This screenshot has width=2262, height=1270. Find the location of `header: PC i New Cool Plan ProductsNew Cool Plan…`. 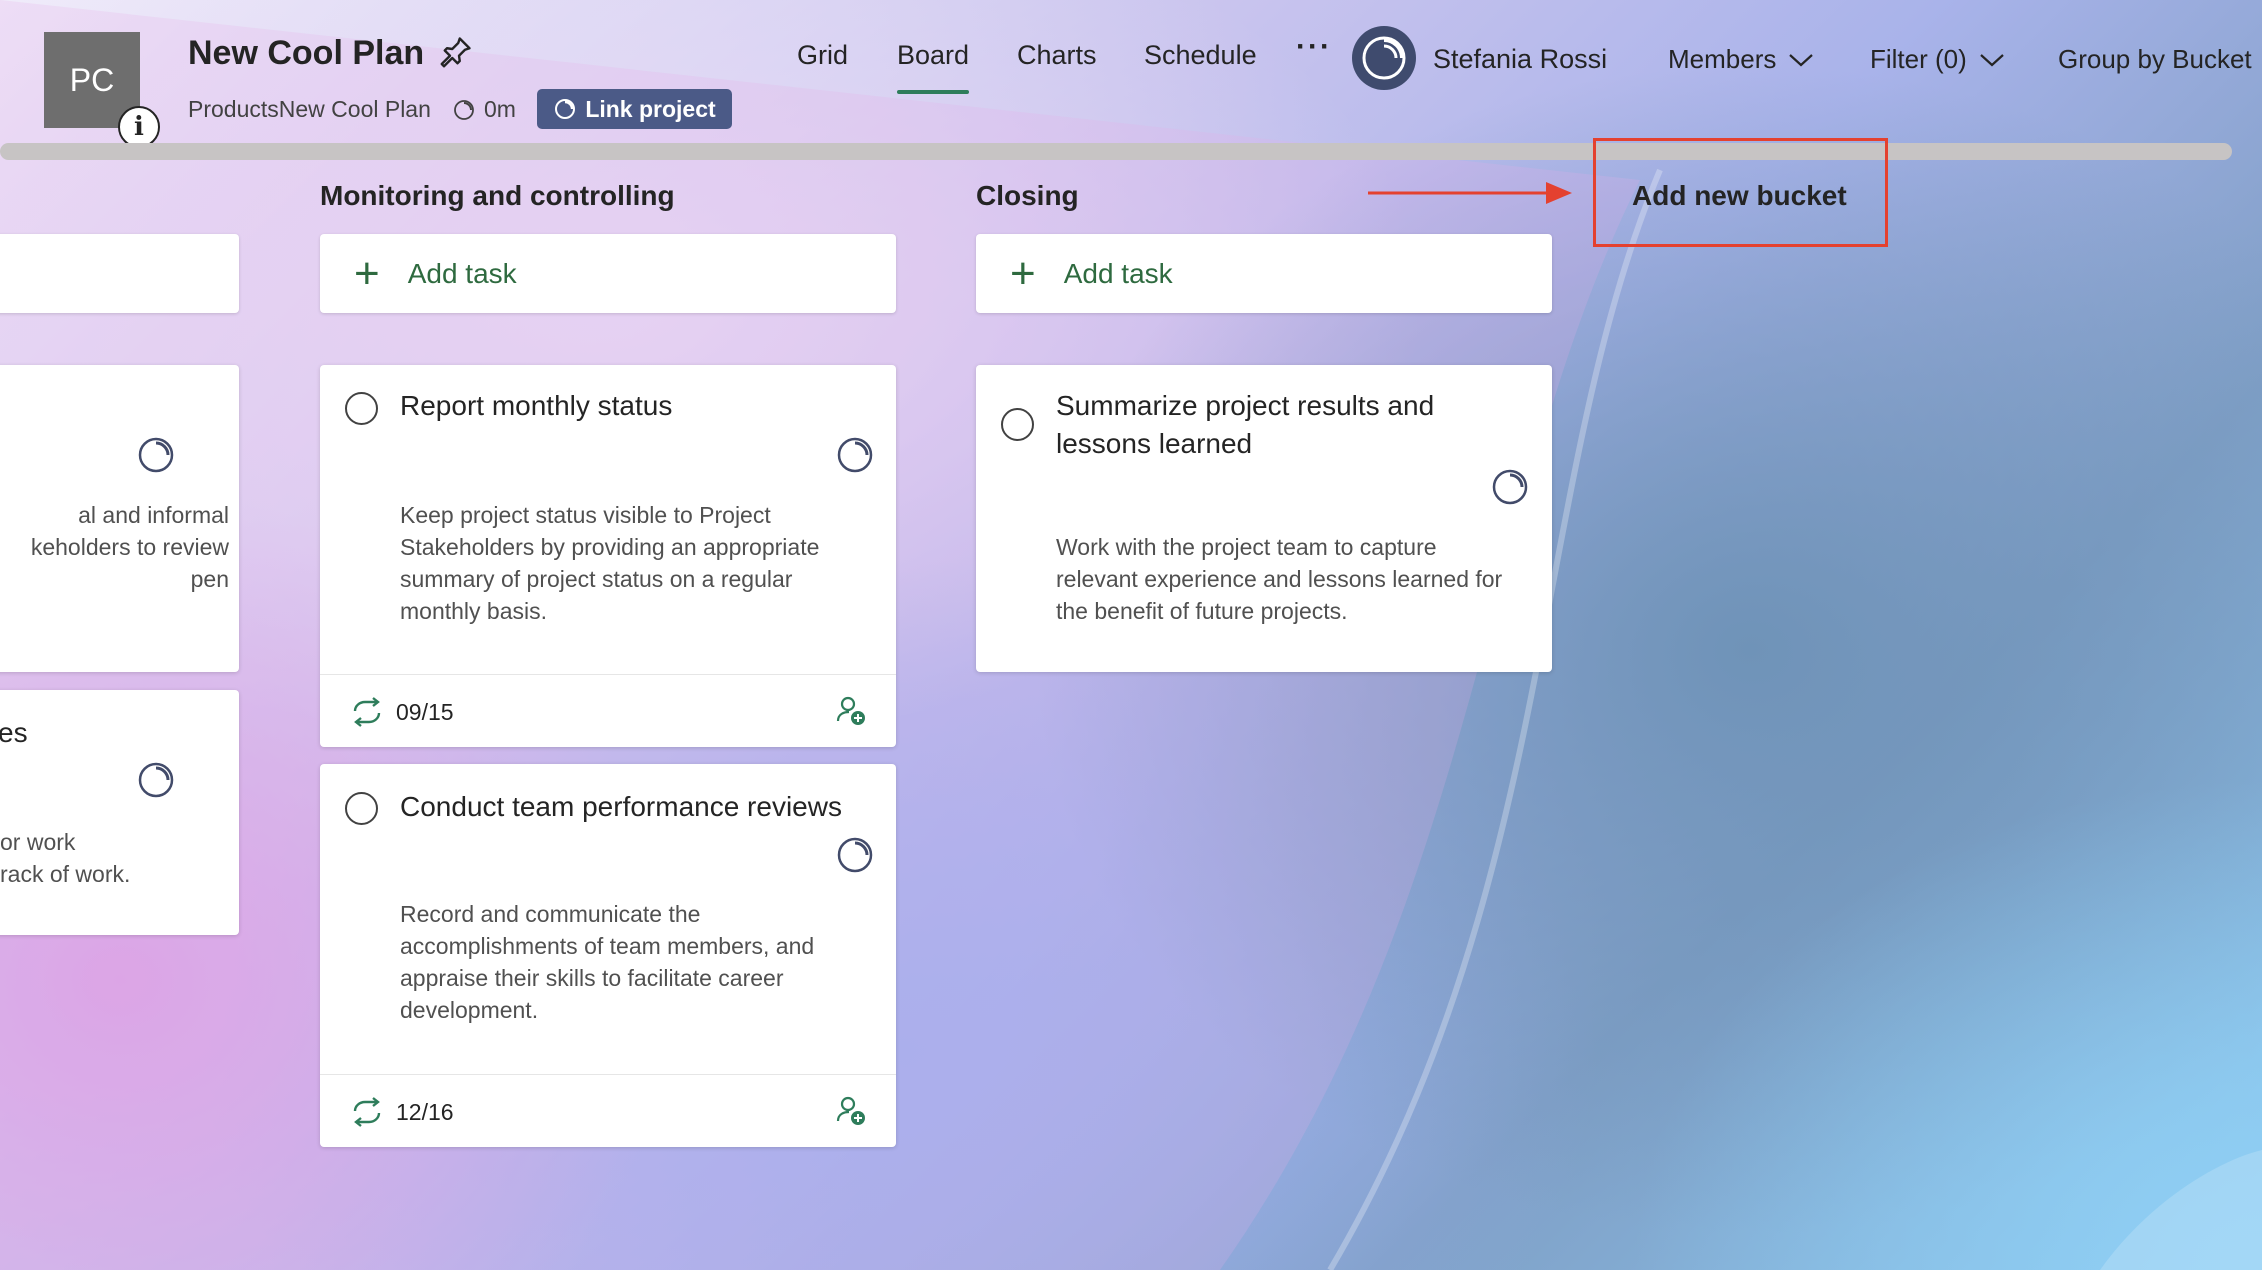

header: PC i New Cool Plan ProductsNew Cool Plan… is located at coordinates (1131, 74).